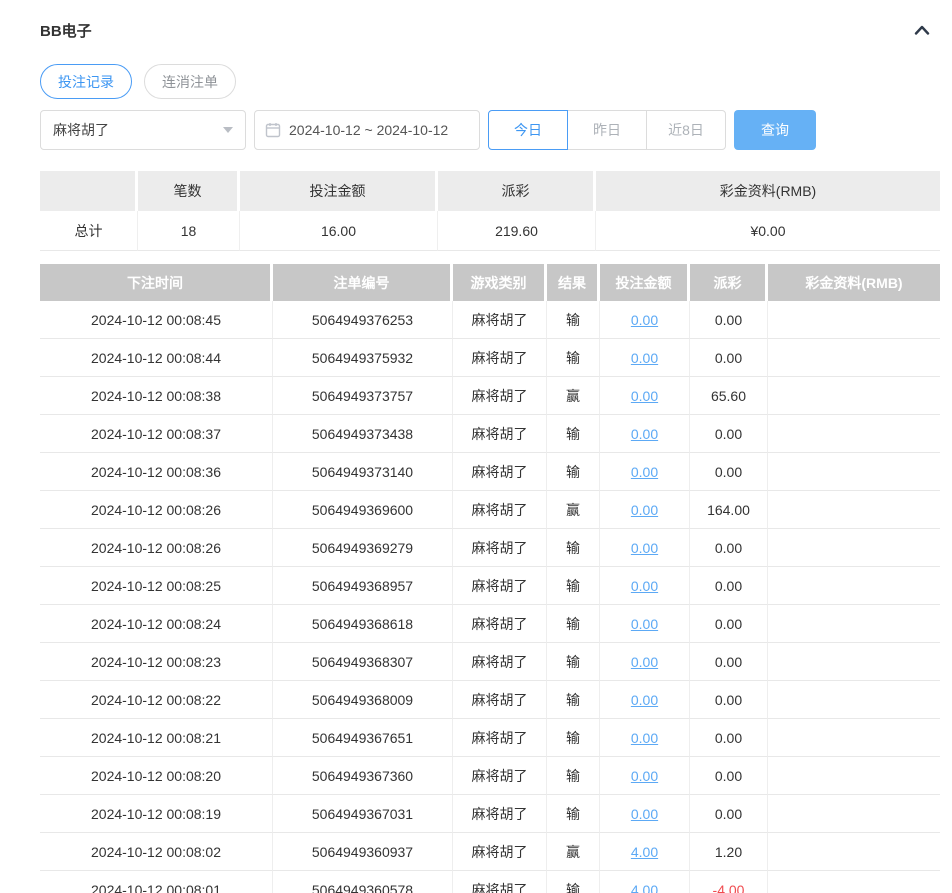 This screenshot has height=893, width=952. Describe the element at coordinates (228, 130) in the screenshot. I see `chevron-down-icon` at that location.